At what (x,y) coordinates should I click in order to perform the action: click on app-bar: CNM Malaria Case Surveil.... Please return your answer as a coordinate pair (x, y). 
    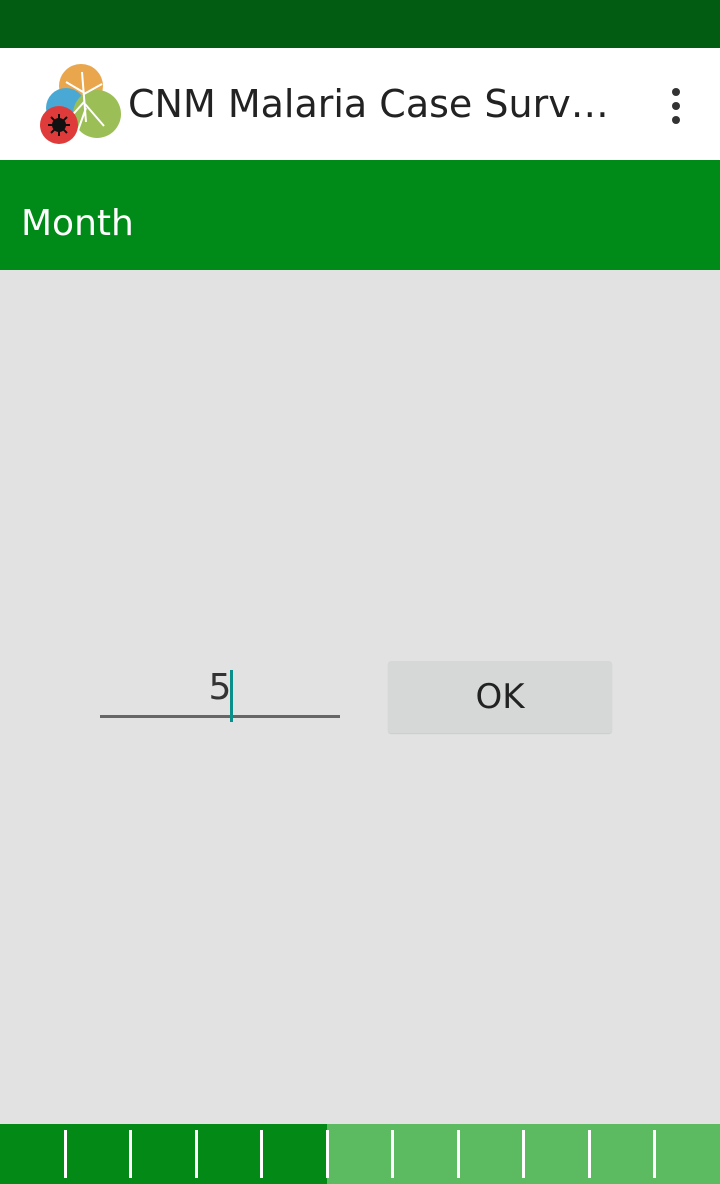
    Looking at the image, I should click on (360, 104).